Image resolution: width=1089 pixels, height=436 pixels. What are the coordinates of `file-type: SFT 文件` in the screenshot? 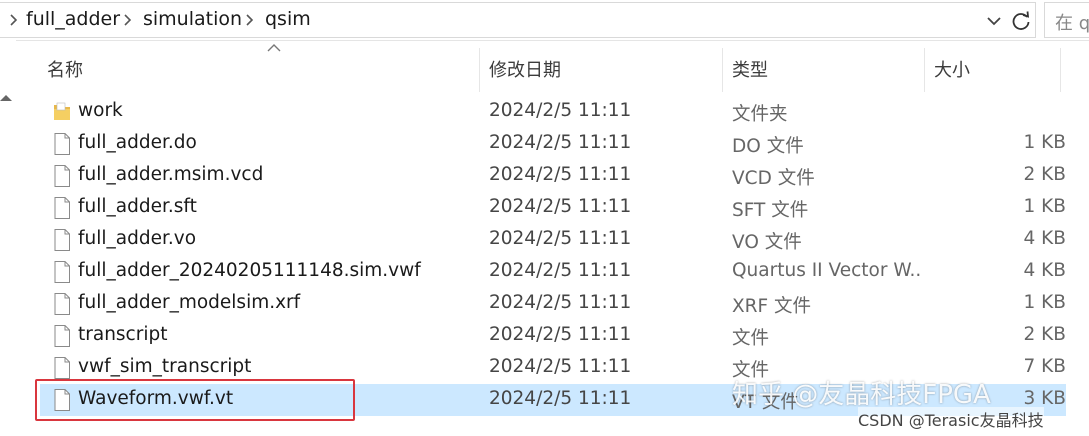 It's located at (770, 210).